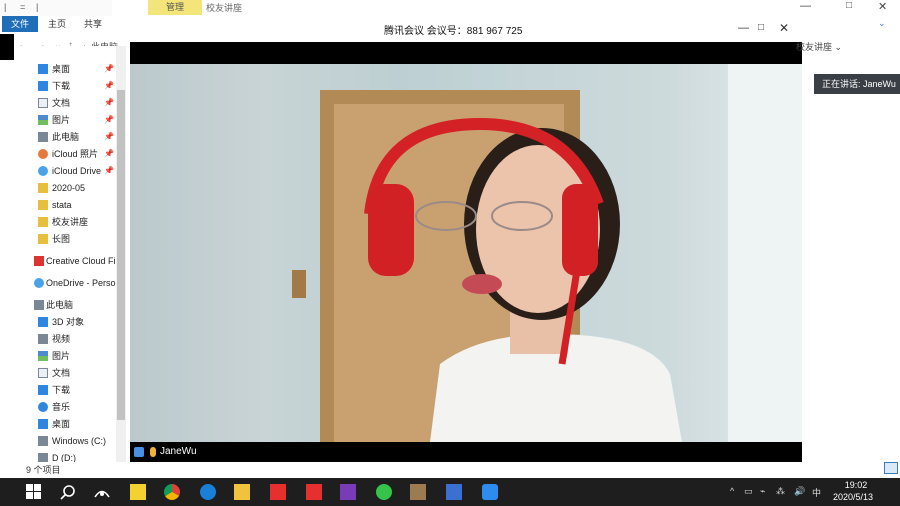 This screenshot has height=506, width=900. Describe the element at coordinates (69, 171) in the screenshot. I see `nav-item-icloud-drive: iCloud Drive 📌` at that location.